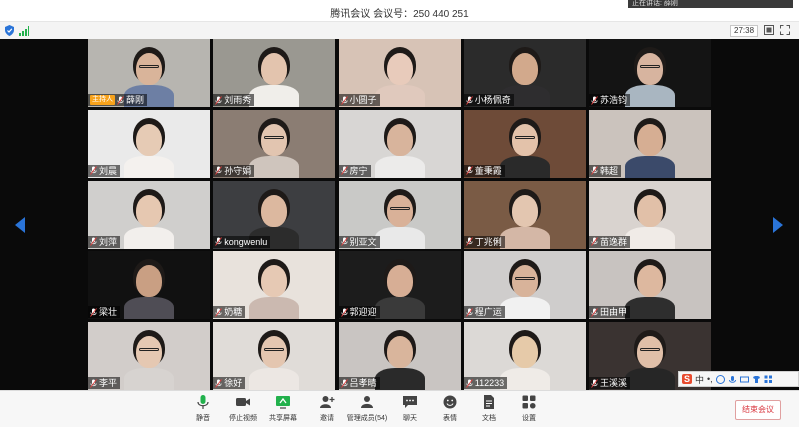  Describe the element at coordinates (488, 100) in the screenshot. I see `participant-namebar: 小杨佩奇` at that location.